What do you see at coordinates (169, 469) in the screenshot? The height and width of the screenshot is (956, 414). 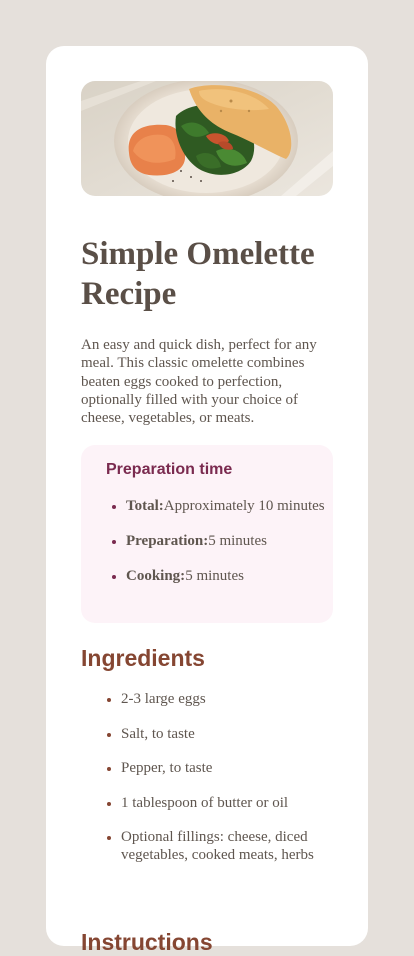 I see `preparation-time-heading: Preparation time` at bounding box center [169, 469].